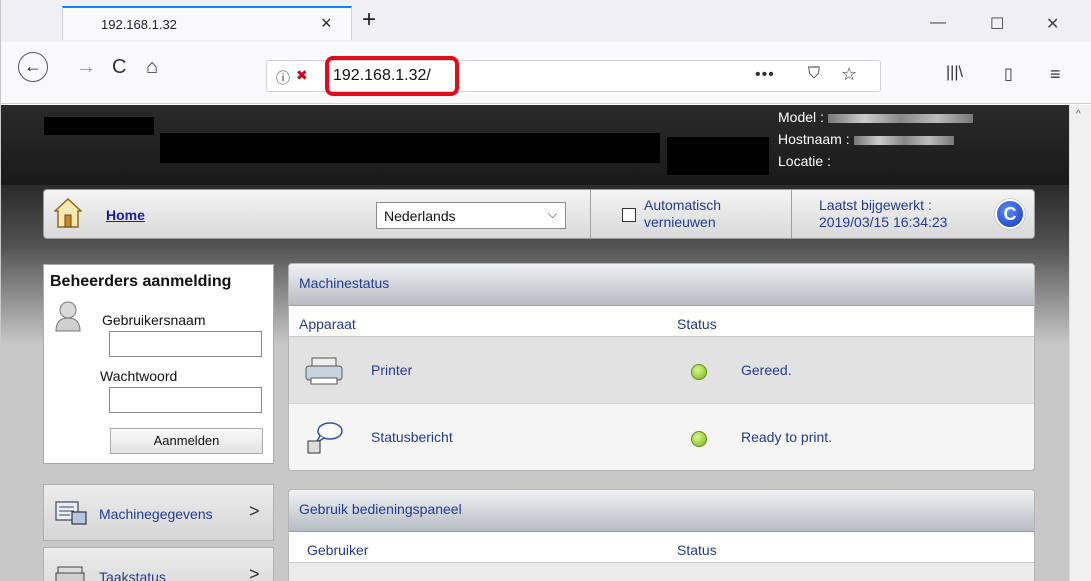  I want to click on username-input, so click(185, 344).